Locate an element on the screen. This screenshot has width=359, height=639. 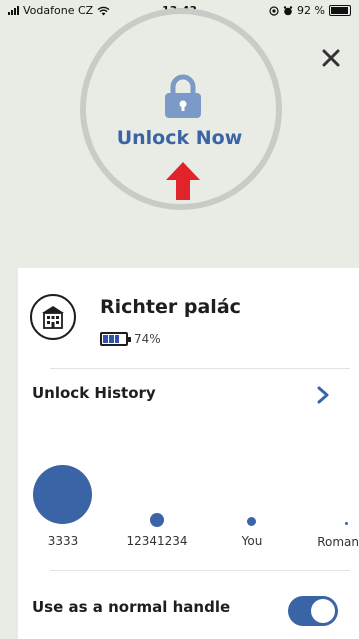
alarm-icon is located at coordinates (288, 10).